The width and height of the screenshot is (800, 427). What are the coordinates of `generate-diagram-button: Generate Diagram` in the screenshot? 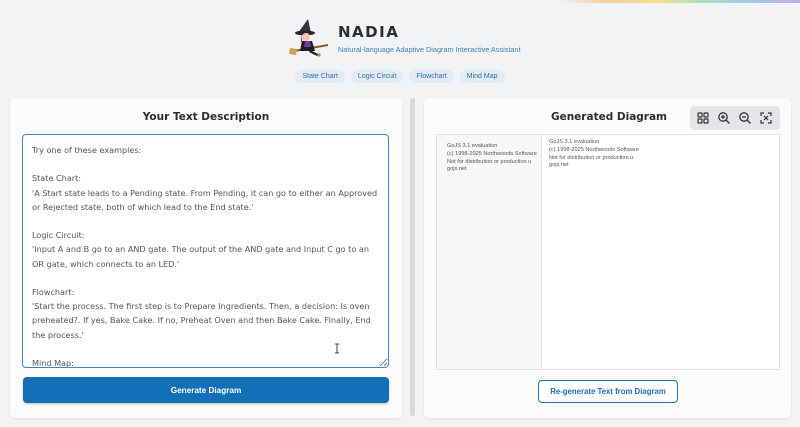 It's located at (206, 390).